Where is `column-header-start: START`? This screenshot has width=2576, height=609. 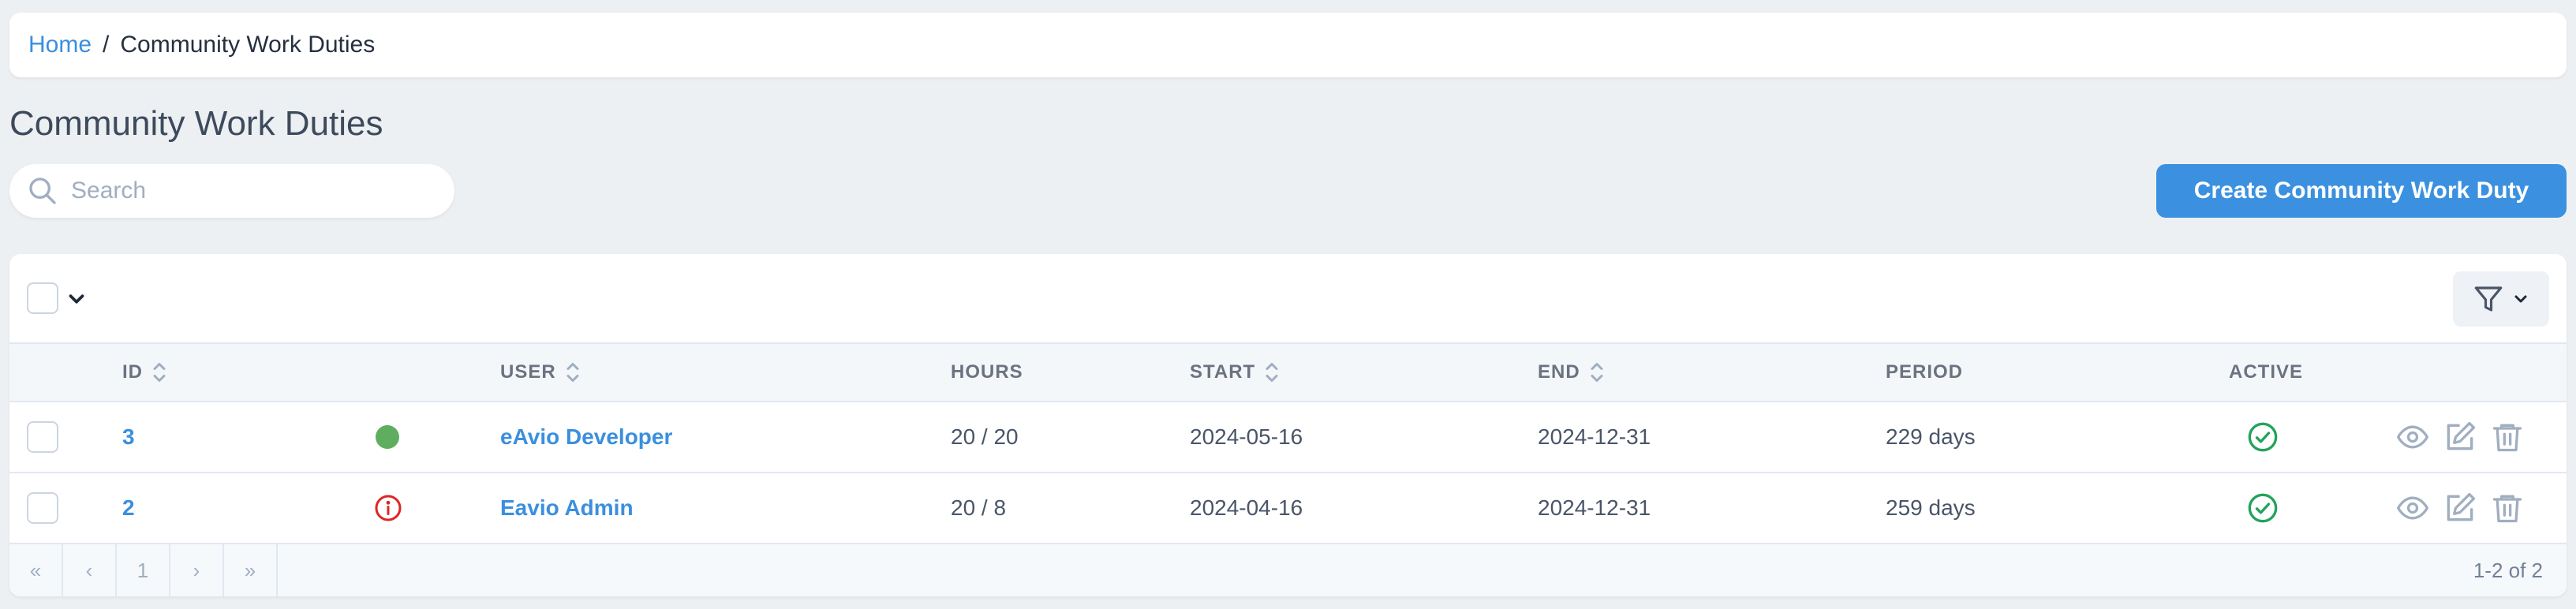
column-header-start: START is located at coordinates (1234, 372).